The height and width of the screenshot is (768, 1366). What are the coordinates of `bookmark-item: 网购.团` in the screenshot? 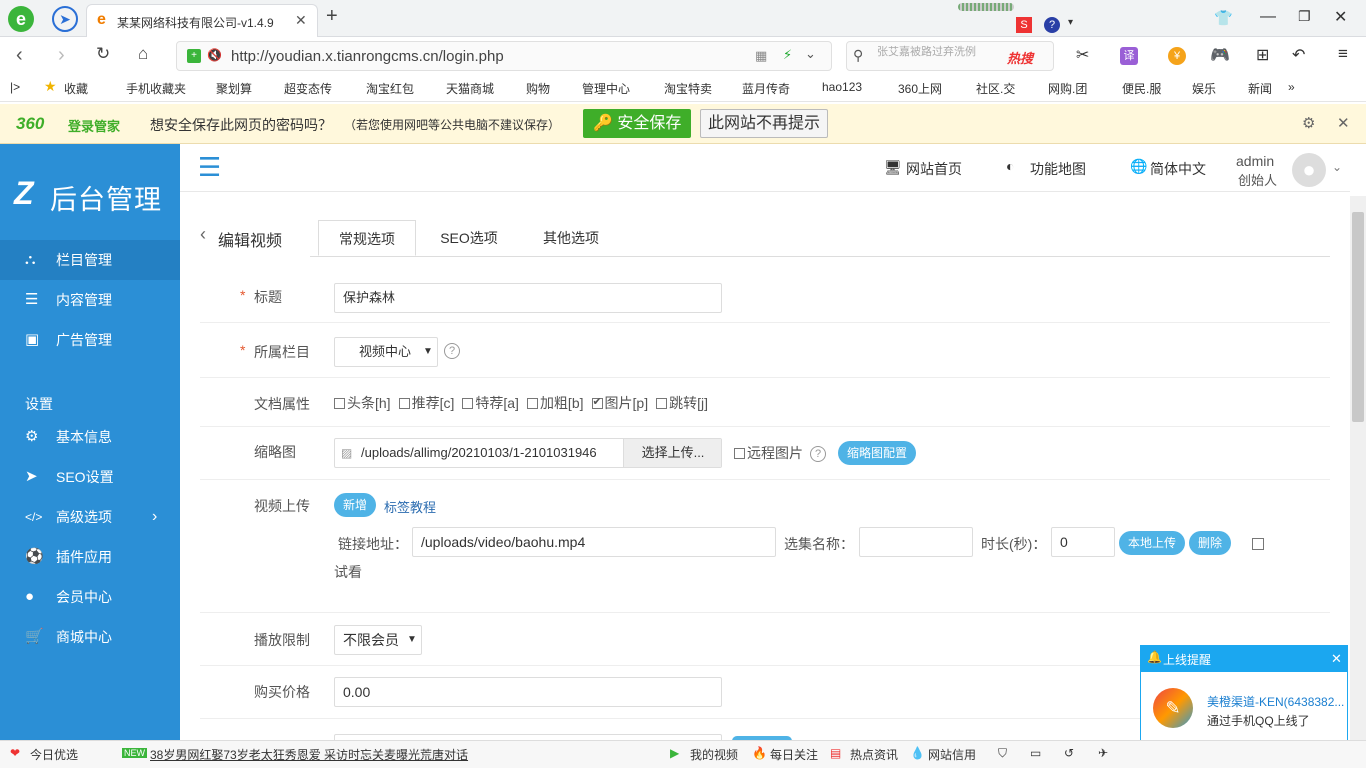 It's located at (1067, 88).